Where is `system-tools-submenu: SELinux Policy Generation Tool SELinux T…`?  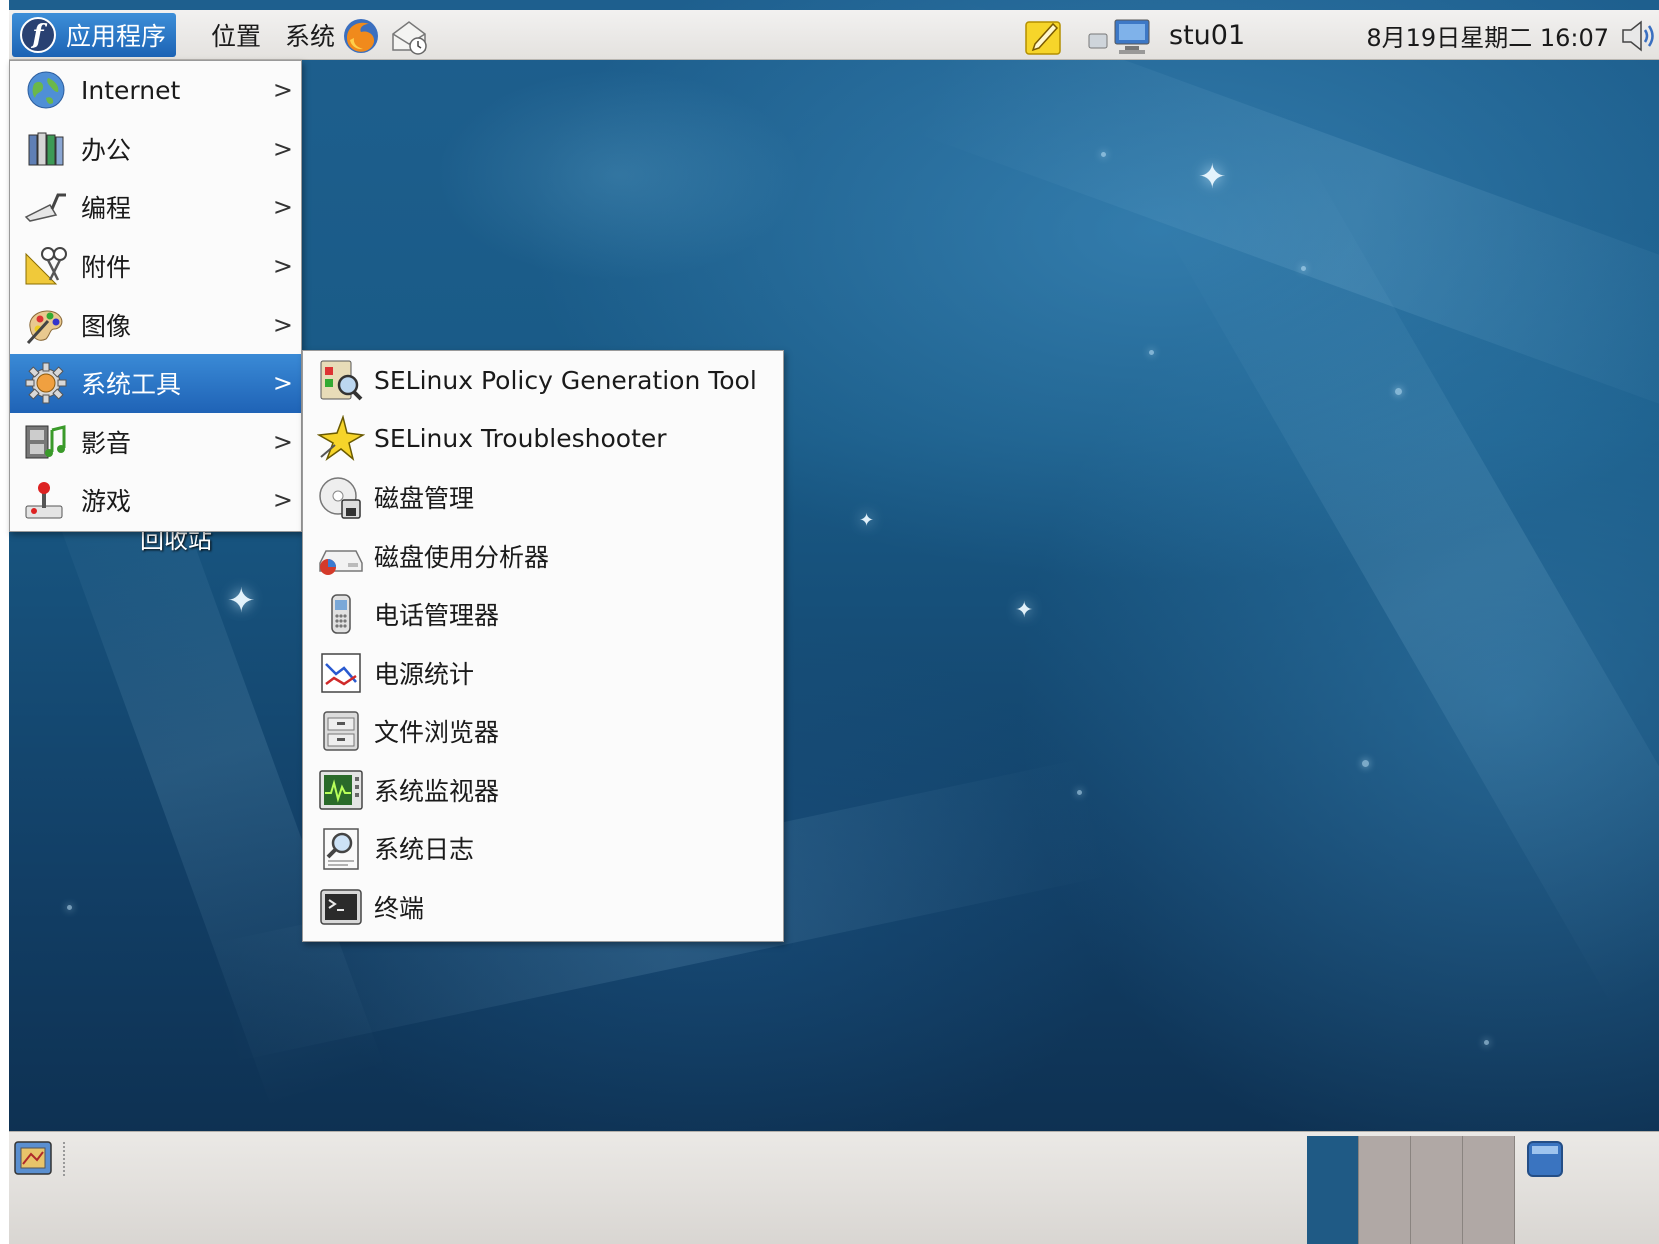 system-tools-submenu: SELinux Policy Generation Tool SELinux T… is located at coordinates (543, 646).